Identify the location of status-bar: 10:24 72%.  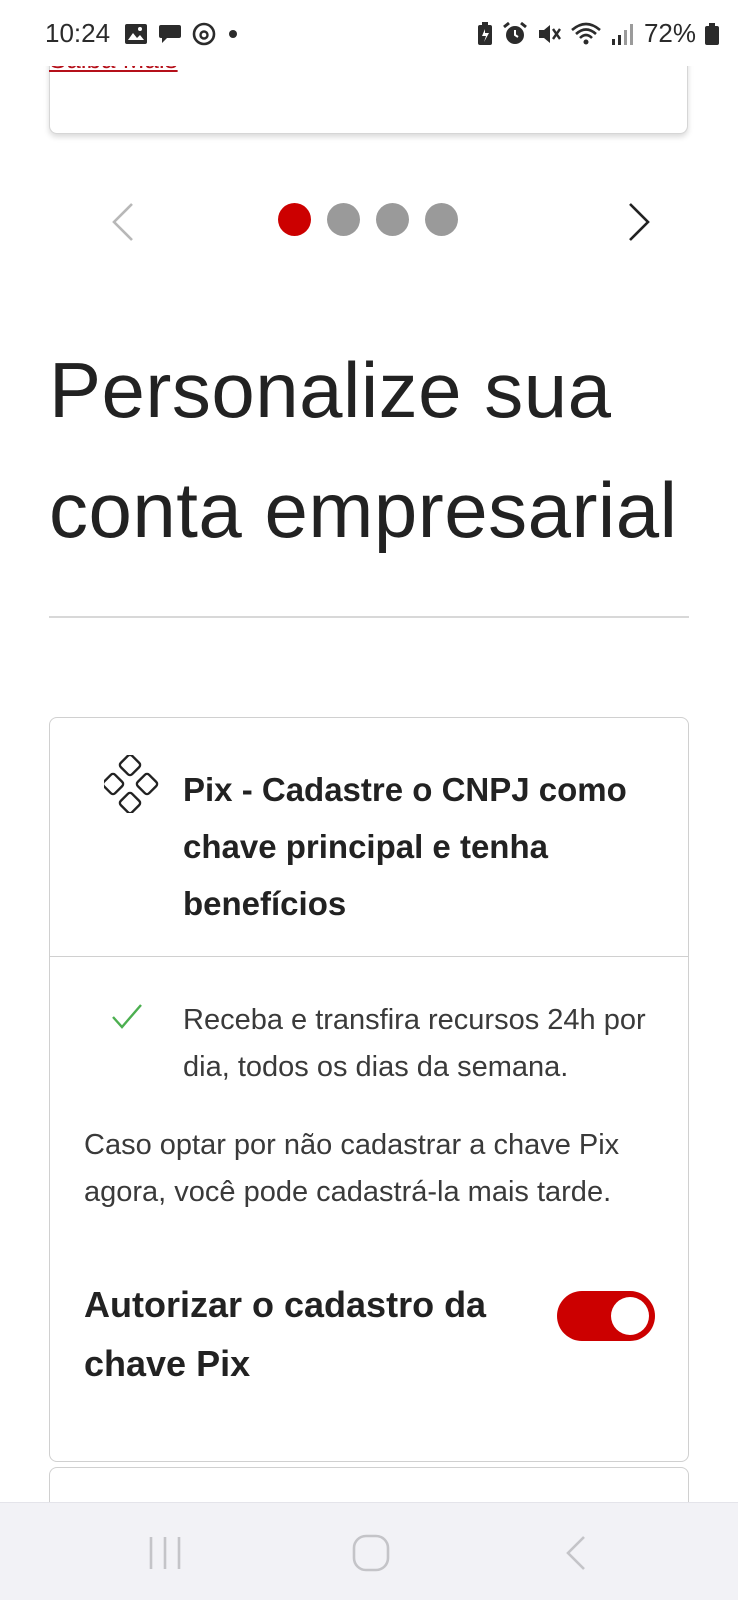
(369, 33).